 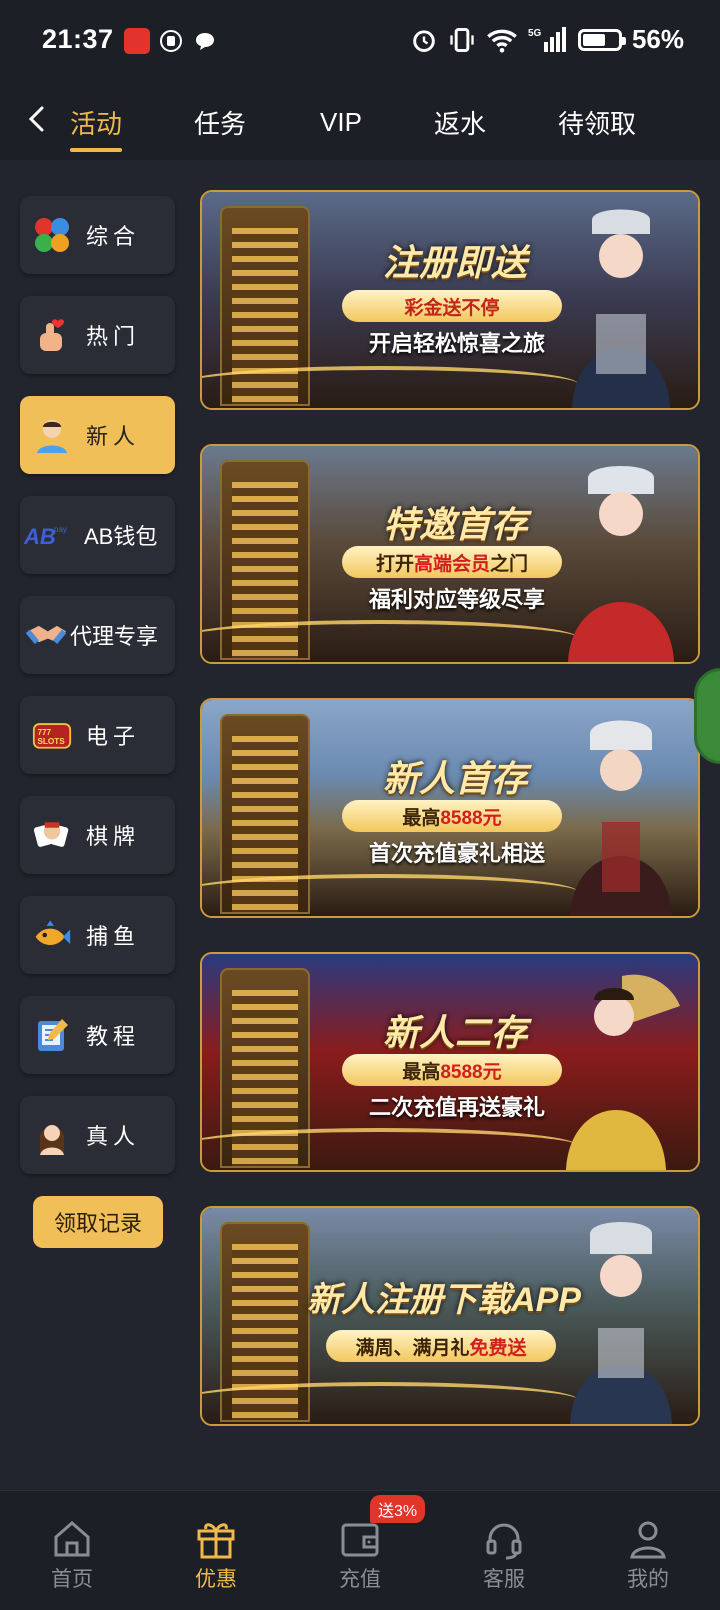 What do you see at coordinates (360, 1540) in the screenshot?
I see `wallet-icon` at bounding box center [360, 1540].